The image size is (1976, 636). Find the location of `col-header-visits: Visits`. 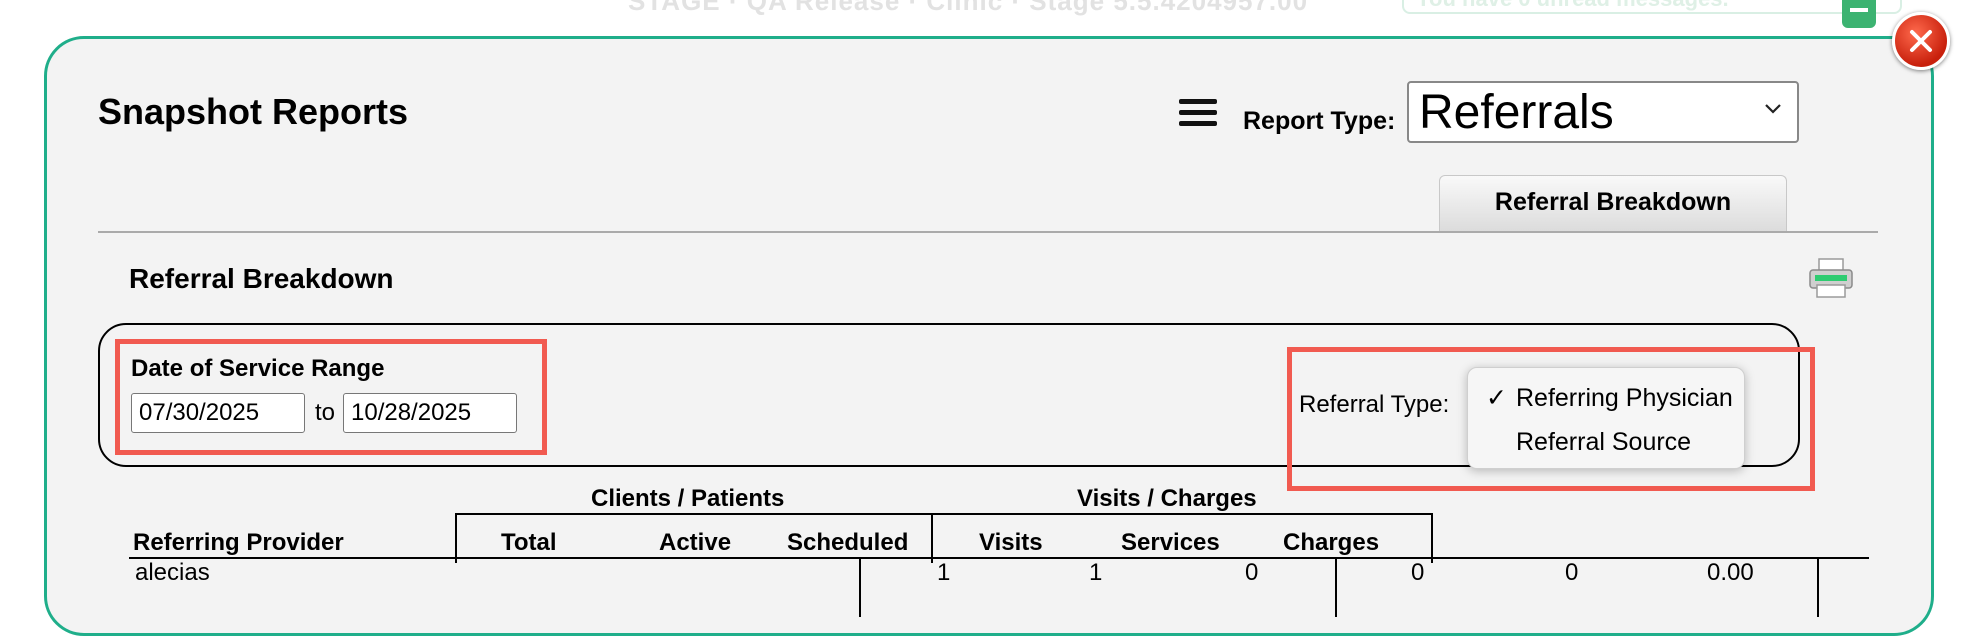

col-header-visits: Visits is located at coordinates (1011, 543).